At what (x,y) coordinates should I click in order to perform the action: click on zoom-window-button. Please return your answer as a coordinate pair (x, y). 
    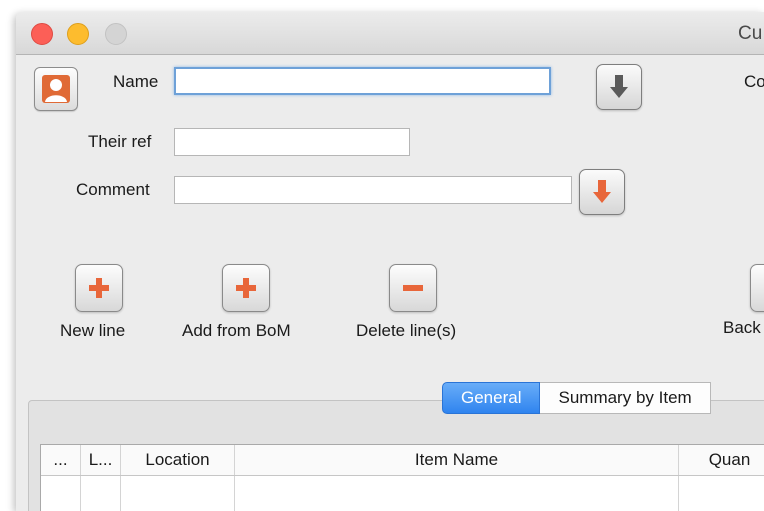
    Looking at the image, I should click on (116, 34).